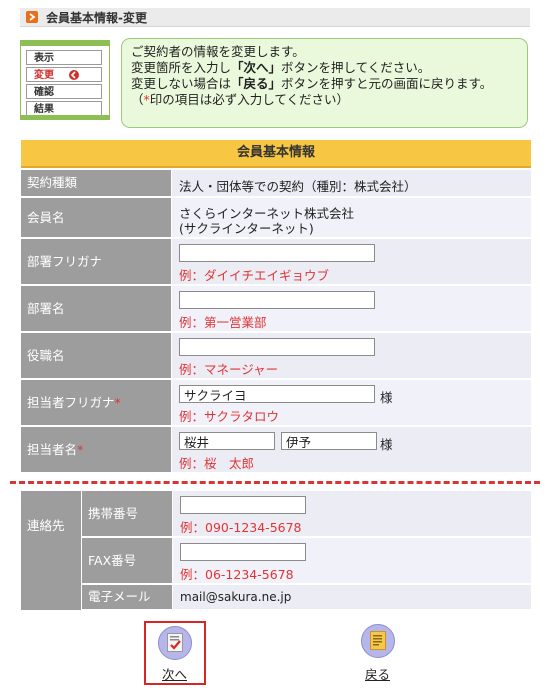 This screenshot has height=690, width=550. Describe the element at coordinates (329, 441) in the screenshot. I see `first-name-input` at that location.